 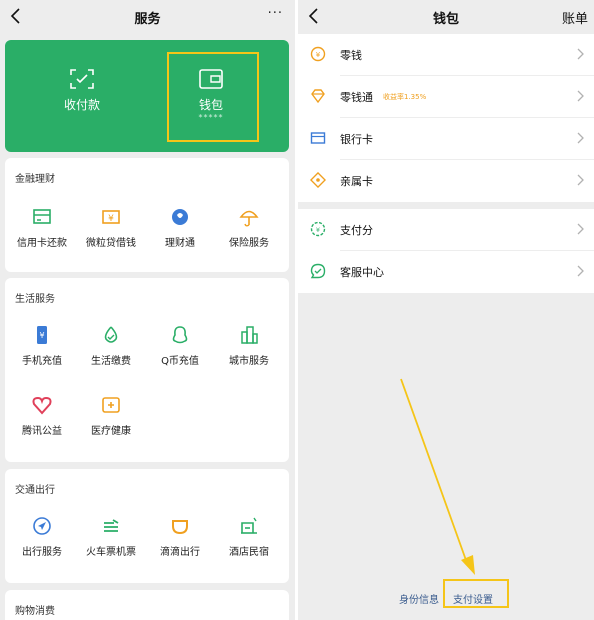 What do you see at coordinates (111, 415) in the screenshot?
I see `medical-item: 医疗健康` at bounding box center [111, 415].